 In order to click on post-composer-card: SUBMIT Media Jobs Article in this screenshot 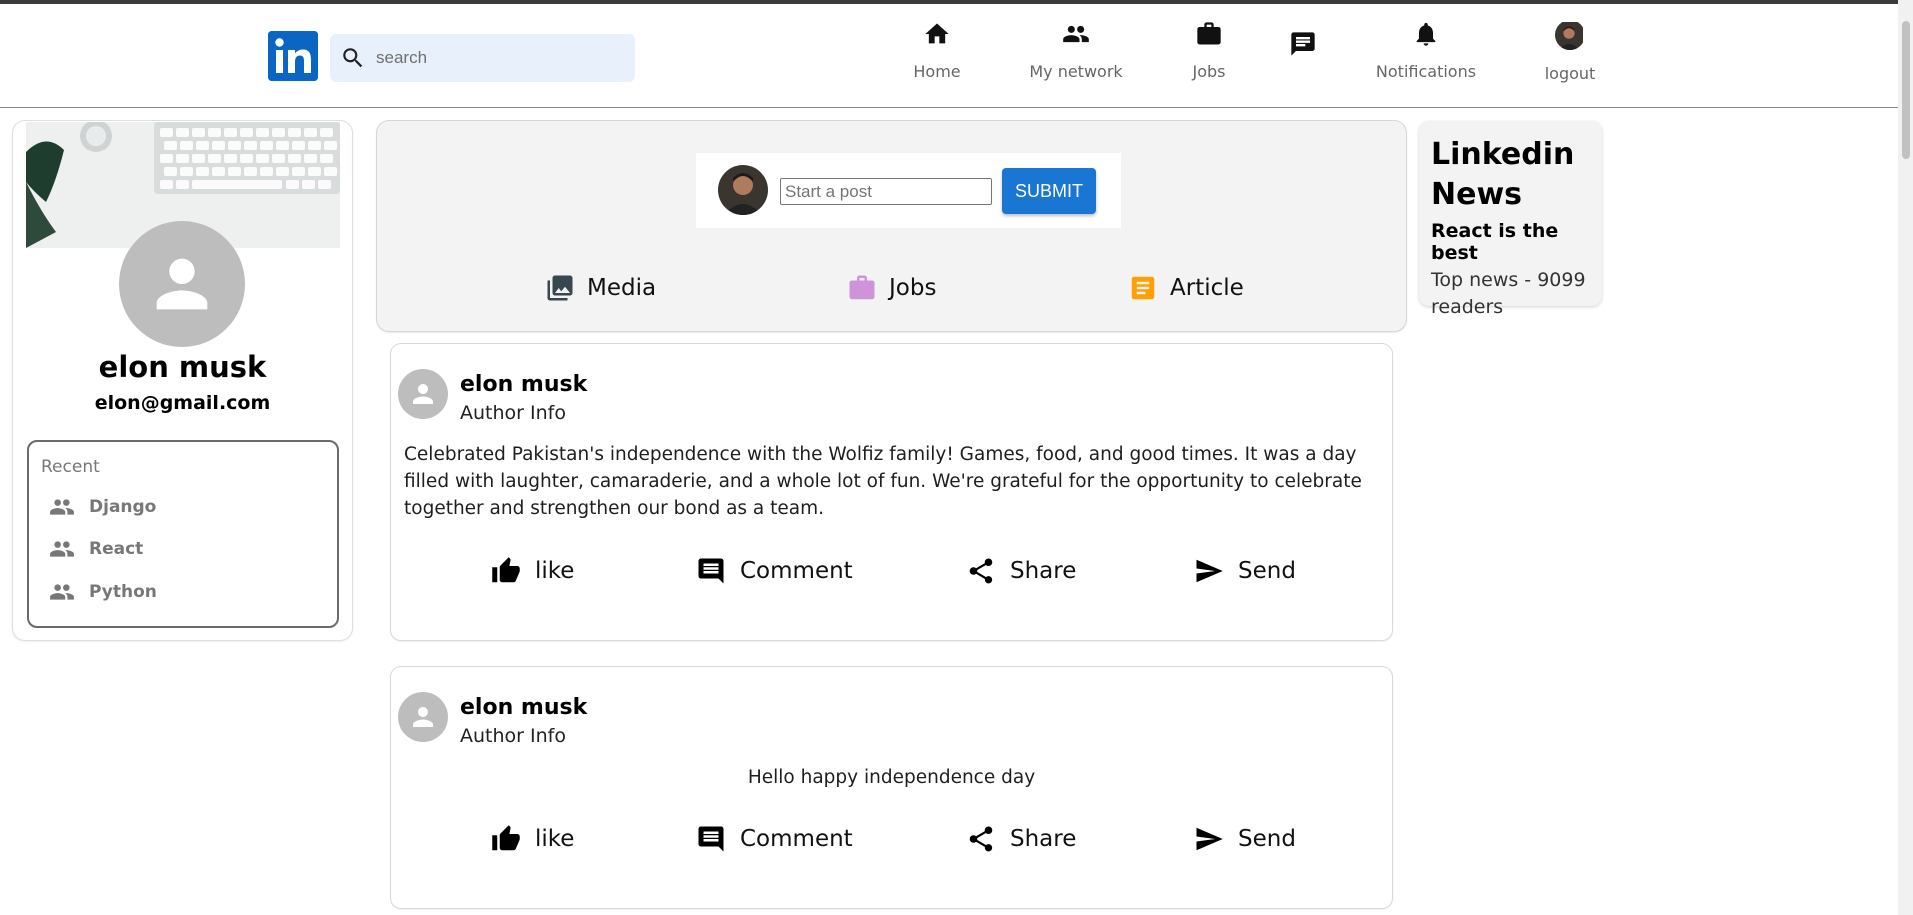, I will do `click(891, 226)`.